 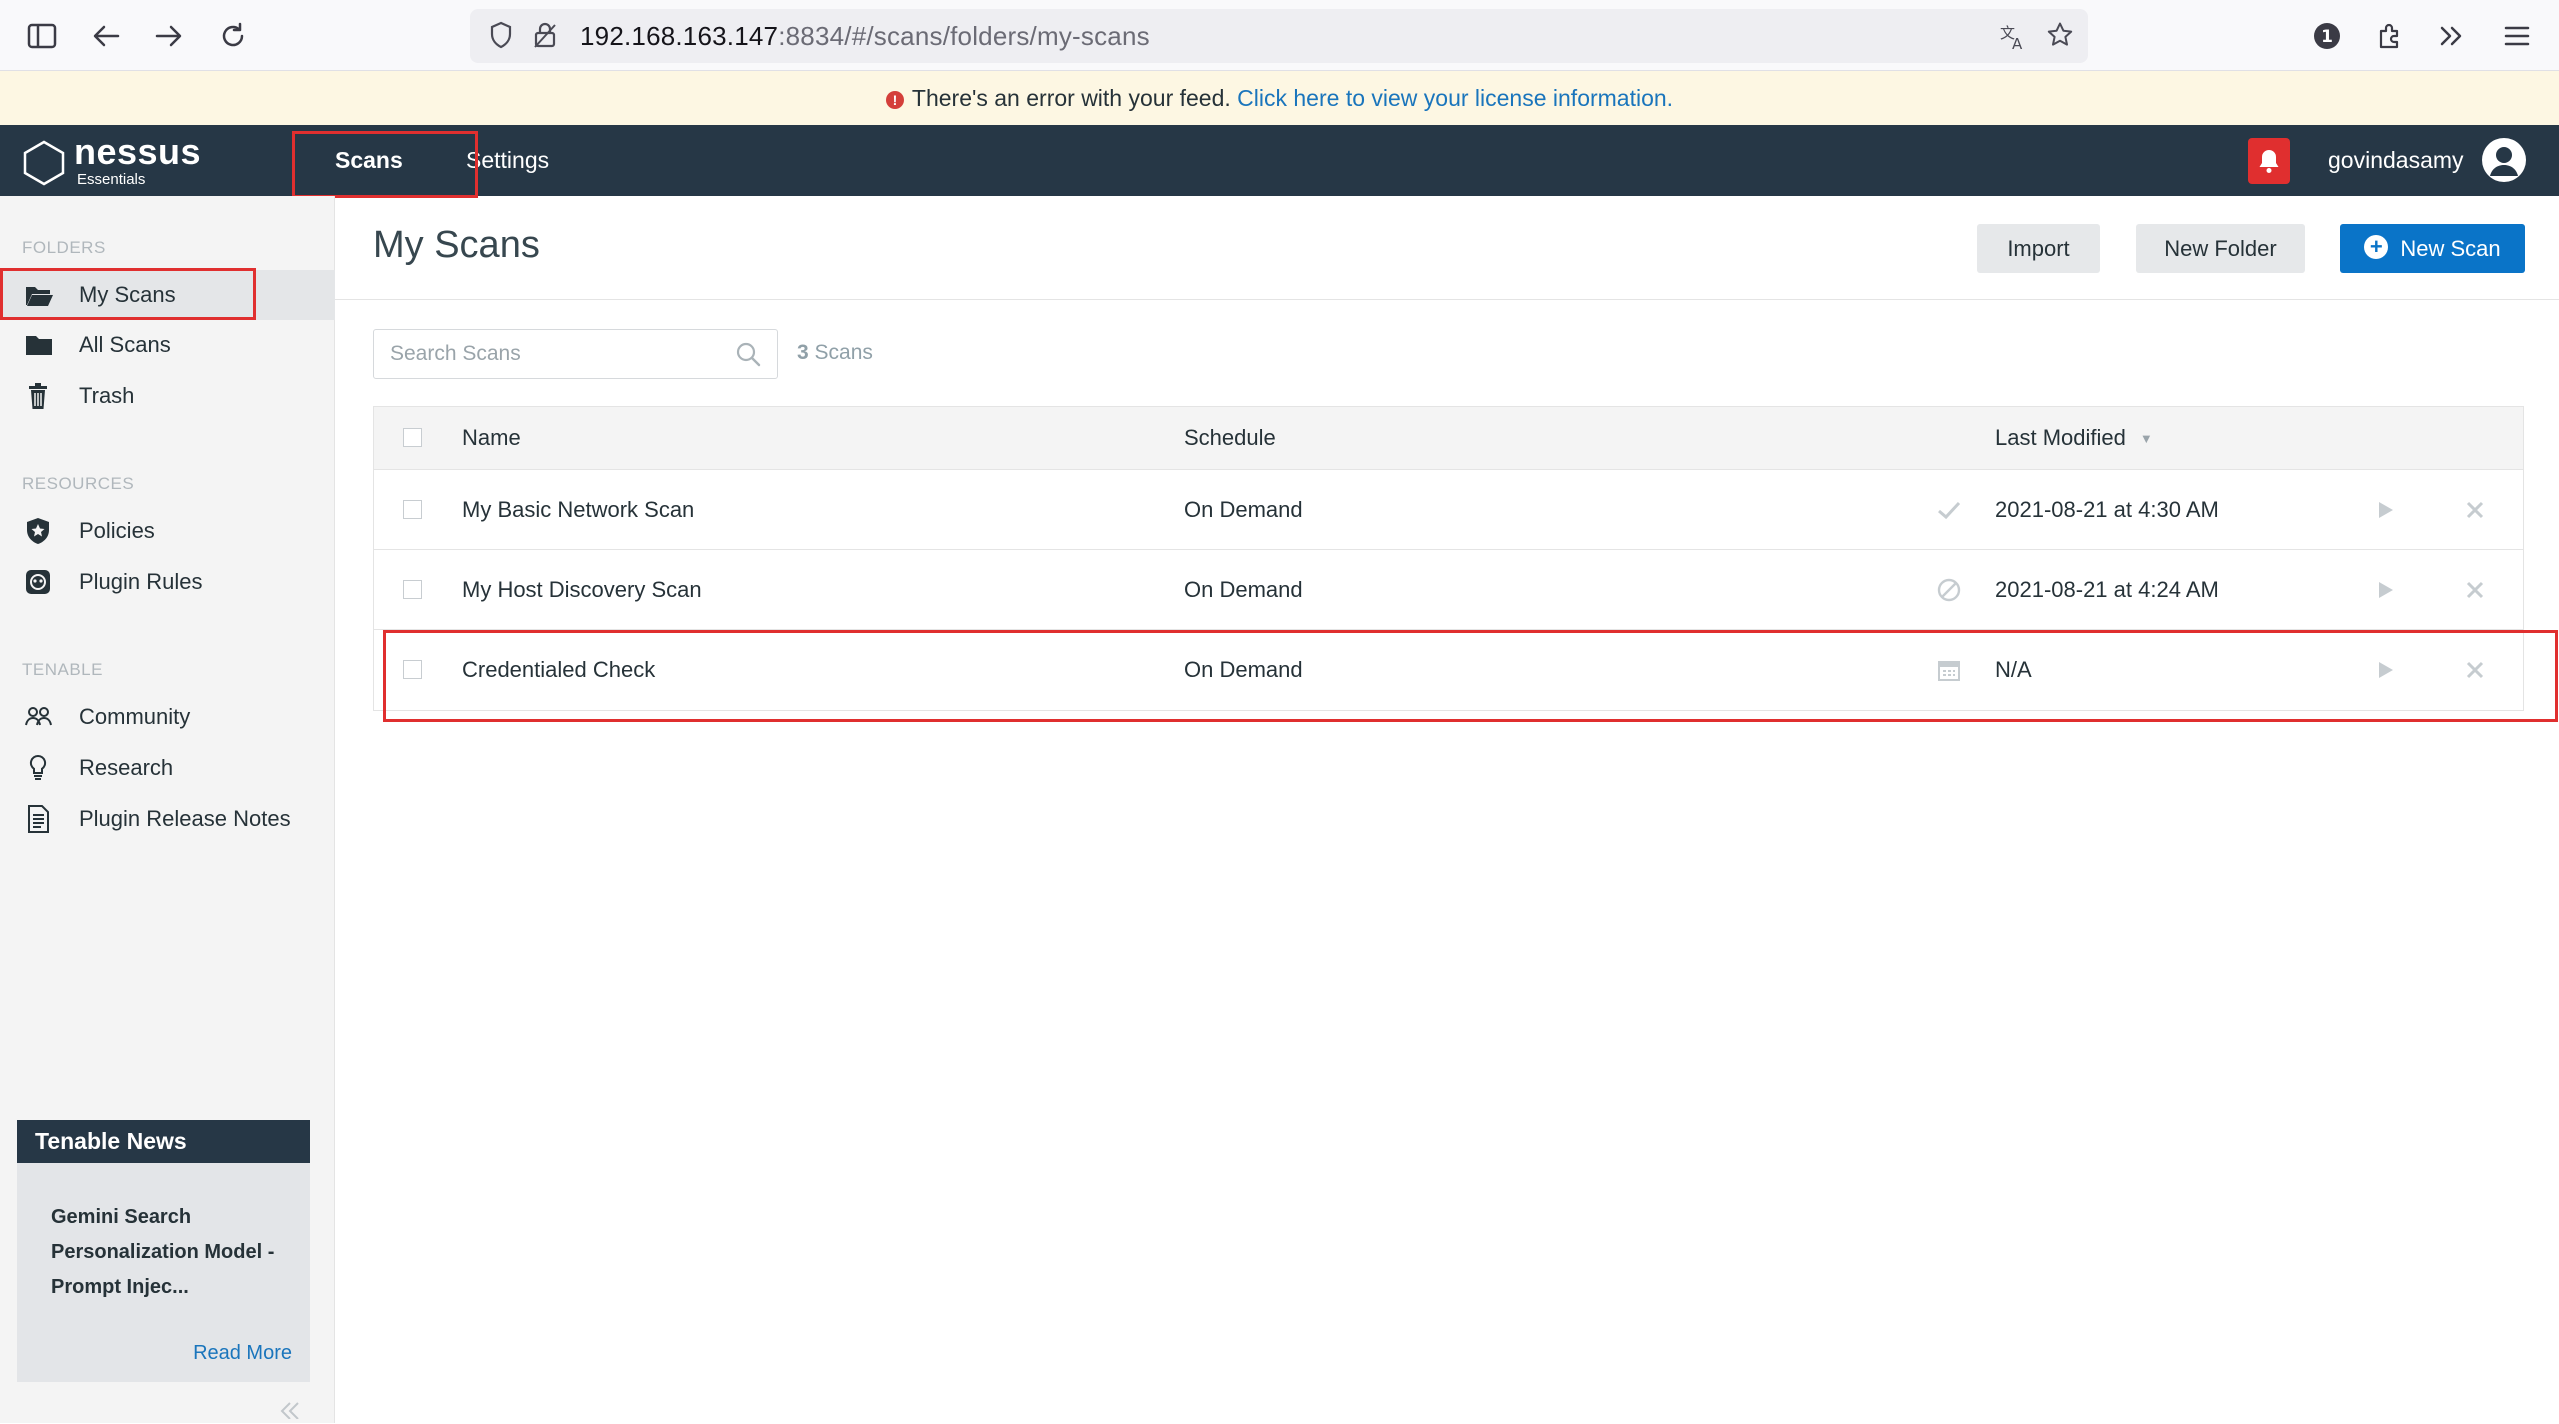 What do you see at coordinates (138, 151) in the screenshot?
I see `logo-name: nessus` at bounding box center [138, 151].